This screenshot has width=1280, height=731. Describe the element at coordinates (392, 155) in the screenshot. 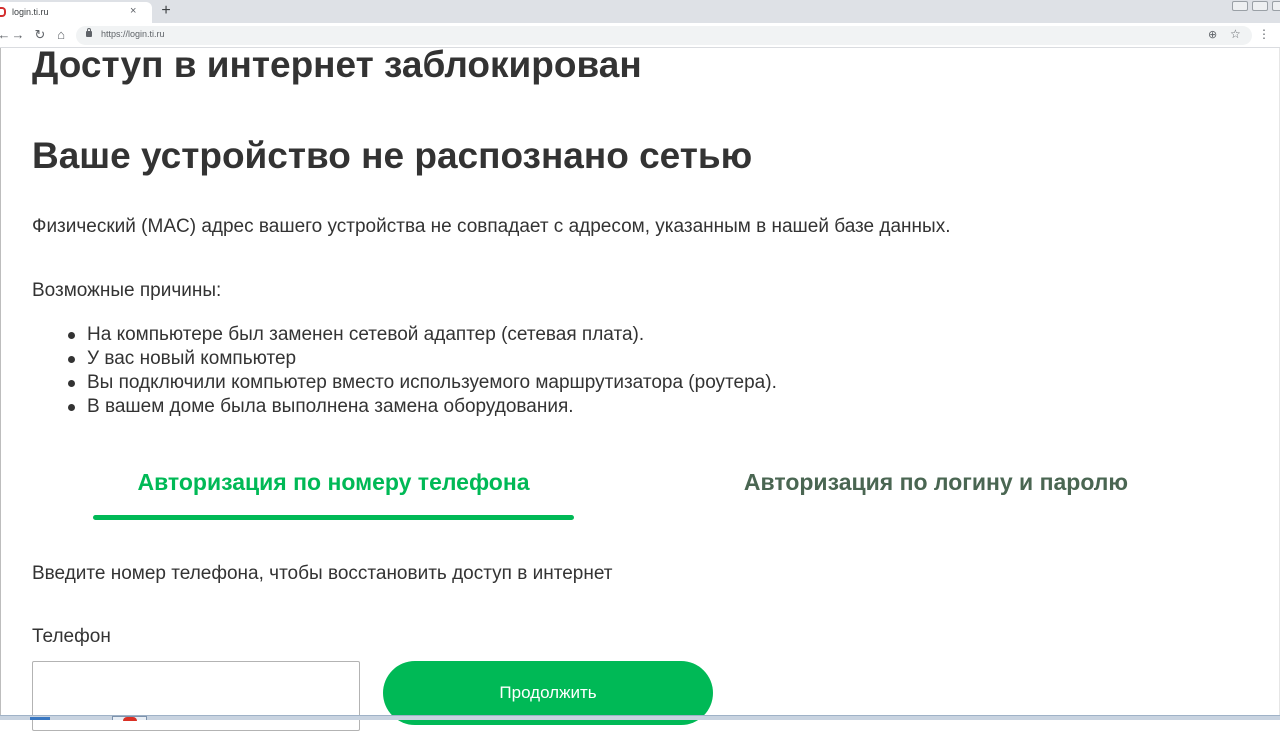

I see `page-subtitle: Ваше устройство не распознано сетью` at that location.